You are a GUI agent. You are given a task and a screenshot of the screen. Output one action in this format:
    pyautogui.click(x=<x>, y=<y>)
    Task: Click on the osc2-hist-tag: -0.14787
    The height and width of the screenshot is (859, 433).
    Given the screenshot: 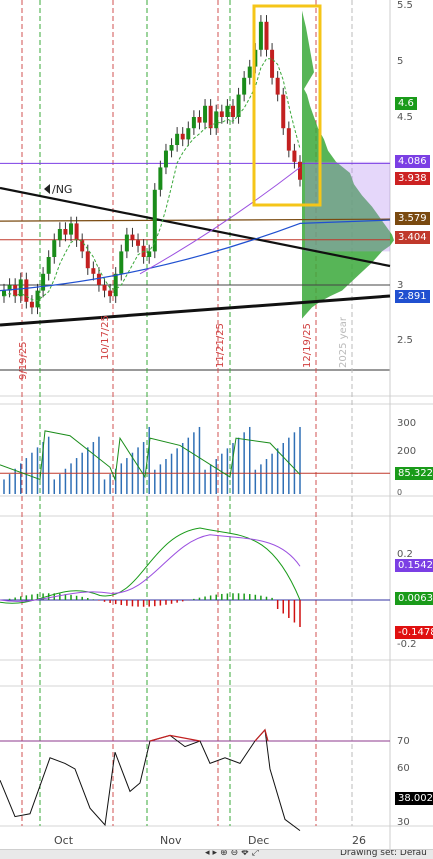 What is the action you would take?
    pyautogui.click(x=414, y=632)
    